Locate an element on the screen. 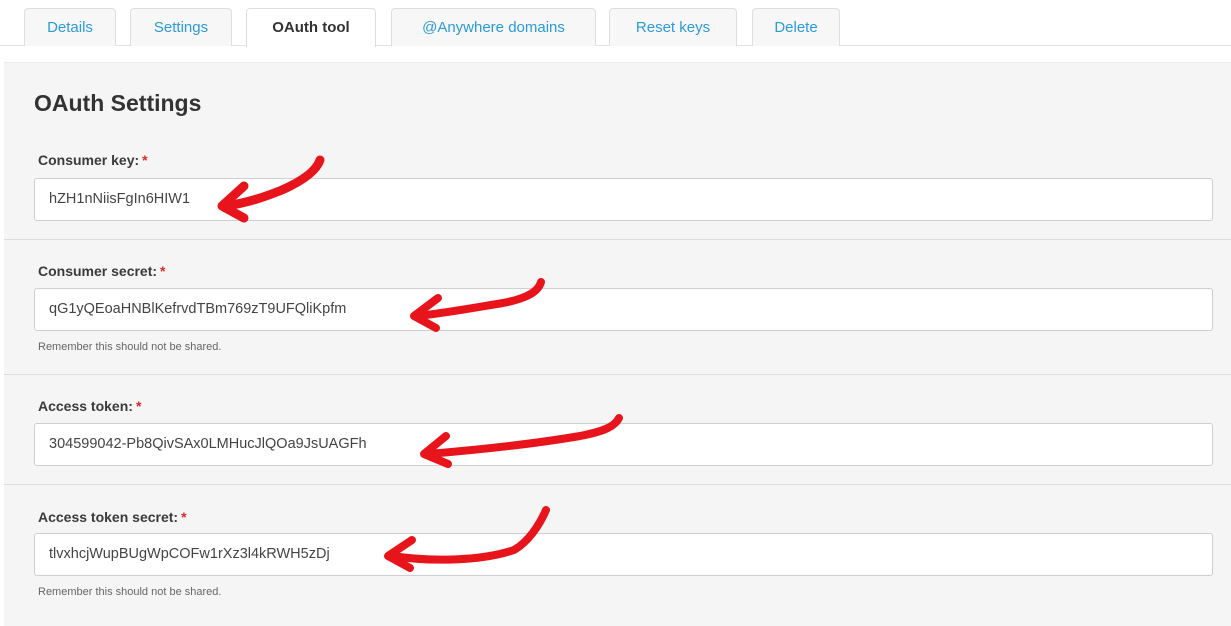  access-token-label: Access token: * is located at coordinates (89, 406).